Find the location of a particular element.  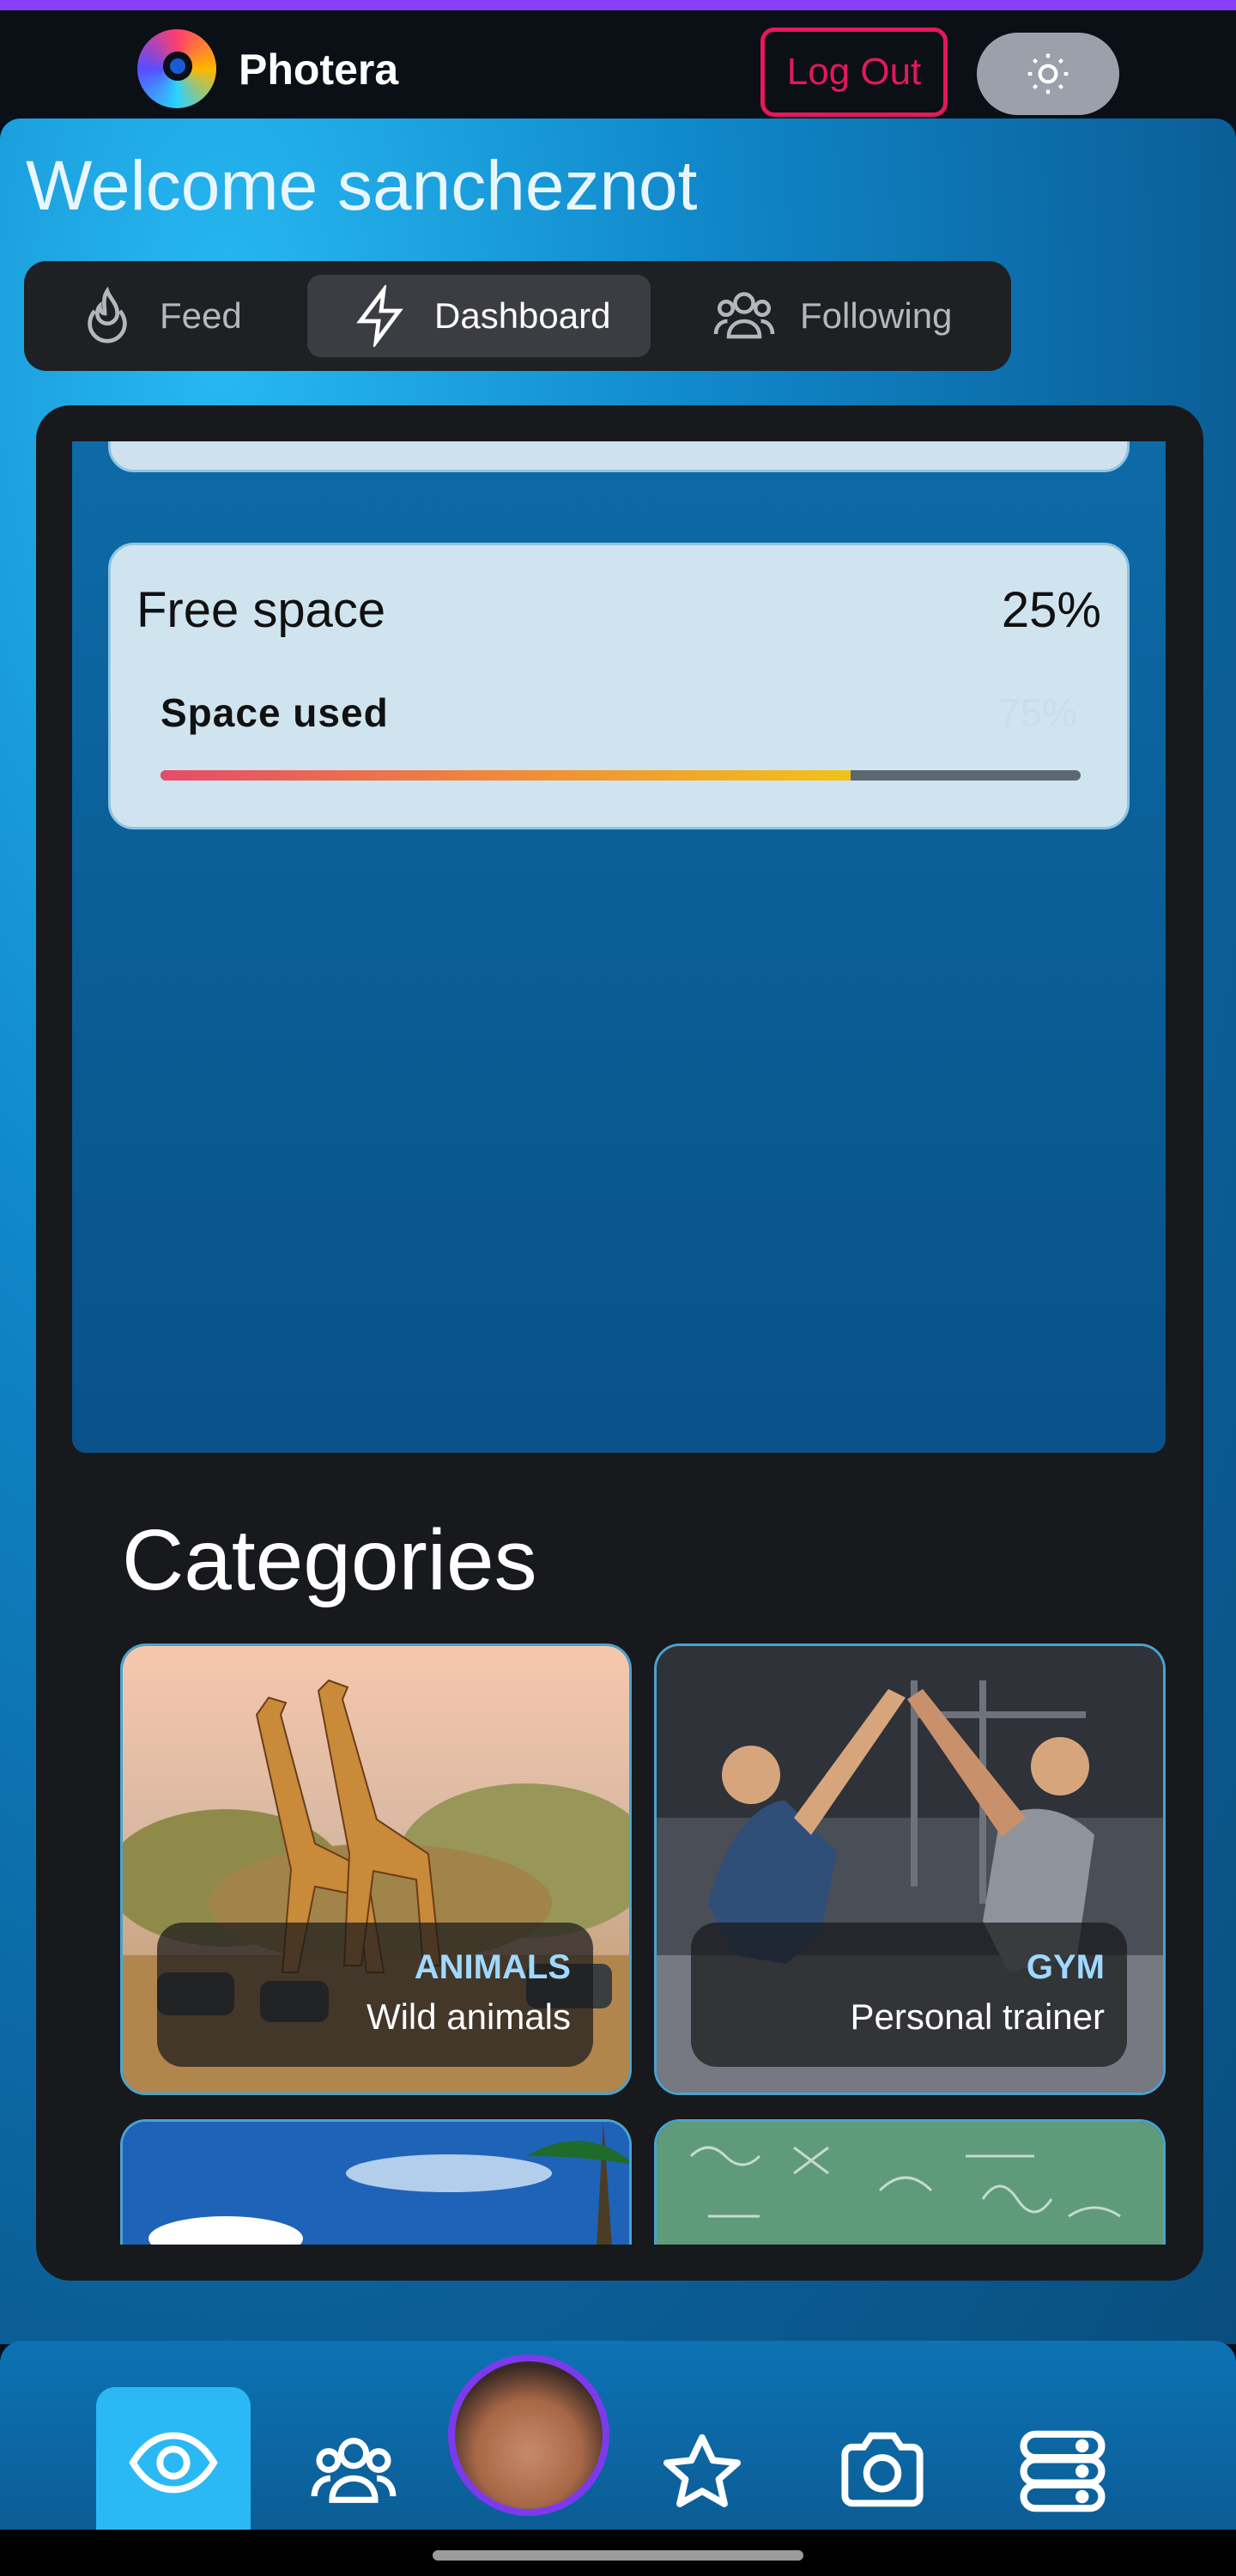

tab-dashboard: Dashboard is located at coordinates (479, 316).